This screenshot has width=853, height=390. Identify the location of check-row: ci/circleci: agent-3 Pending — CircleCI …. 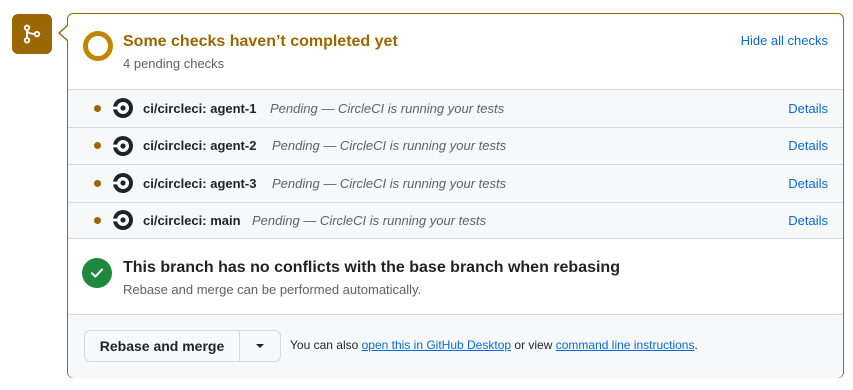
(455, 183).